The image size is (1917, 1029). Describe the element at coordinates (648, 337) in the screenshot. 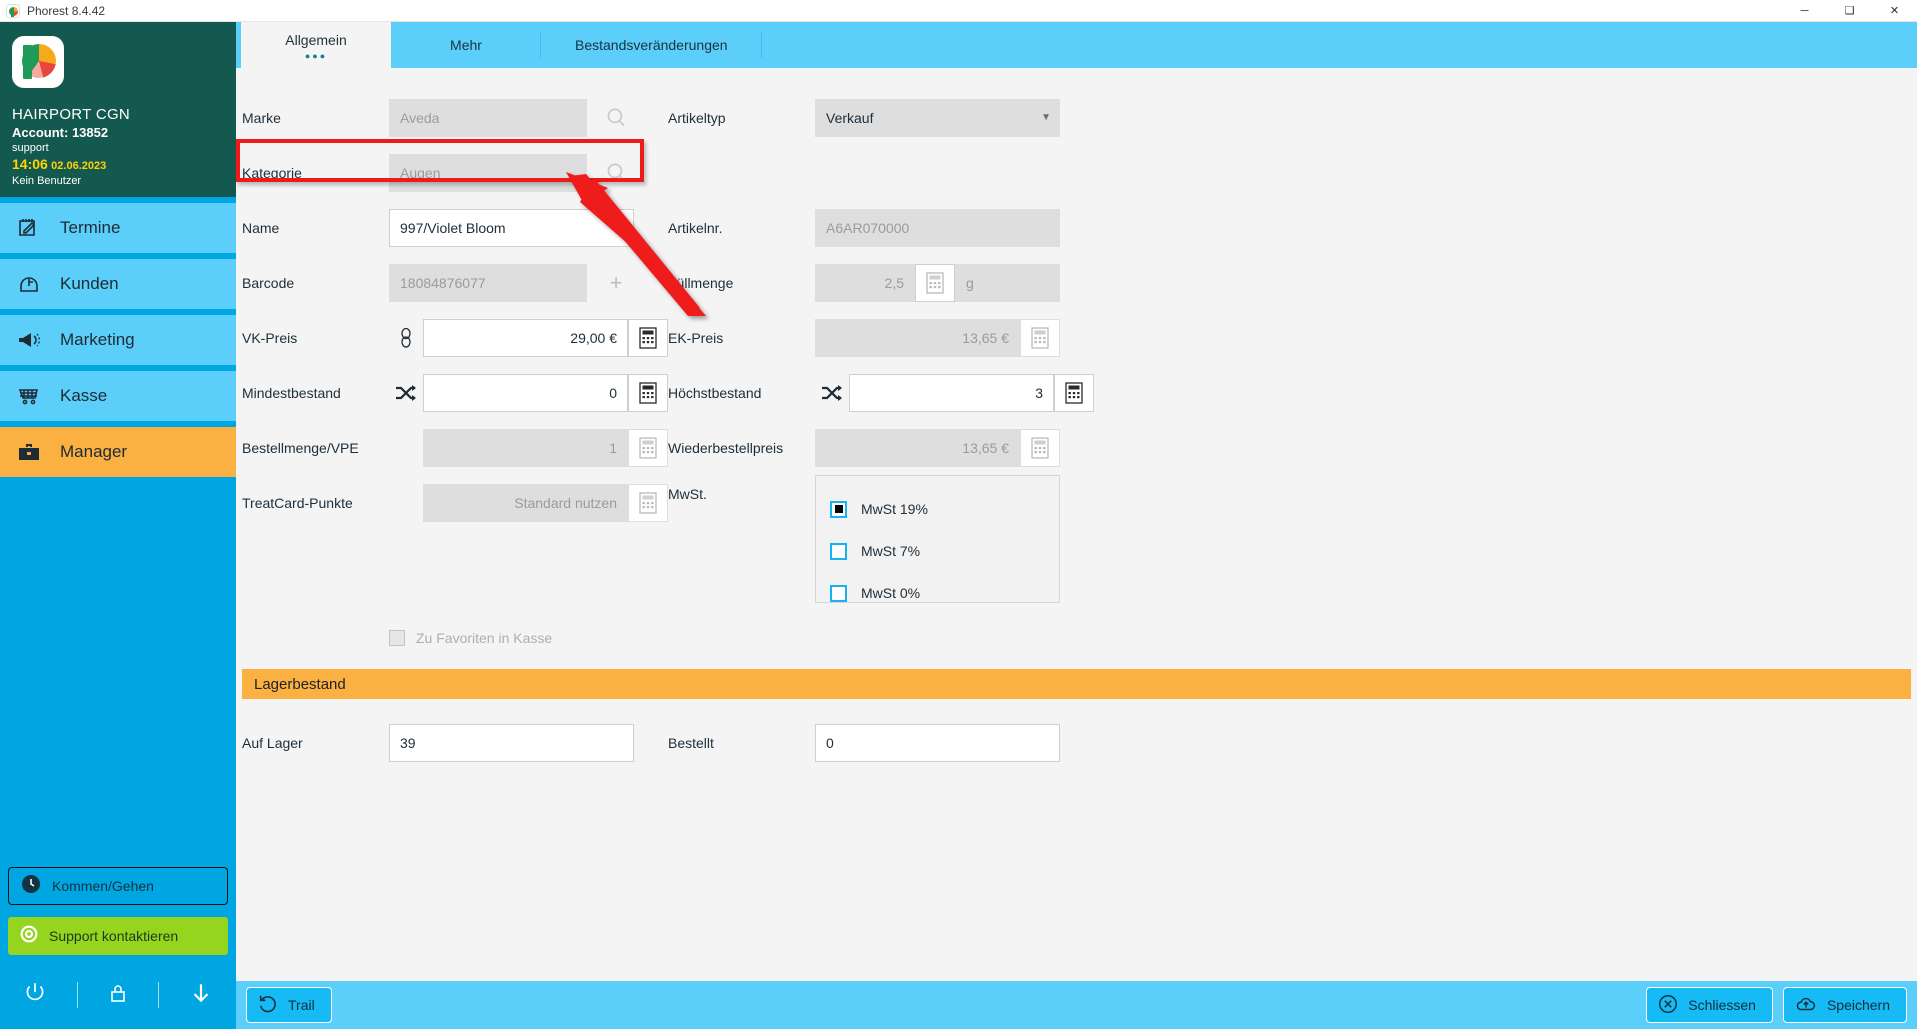

I see `vk-preis-calculator-icon` at that location.